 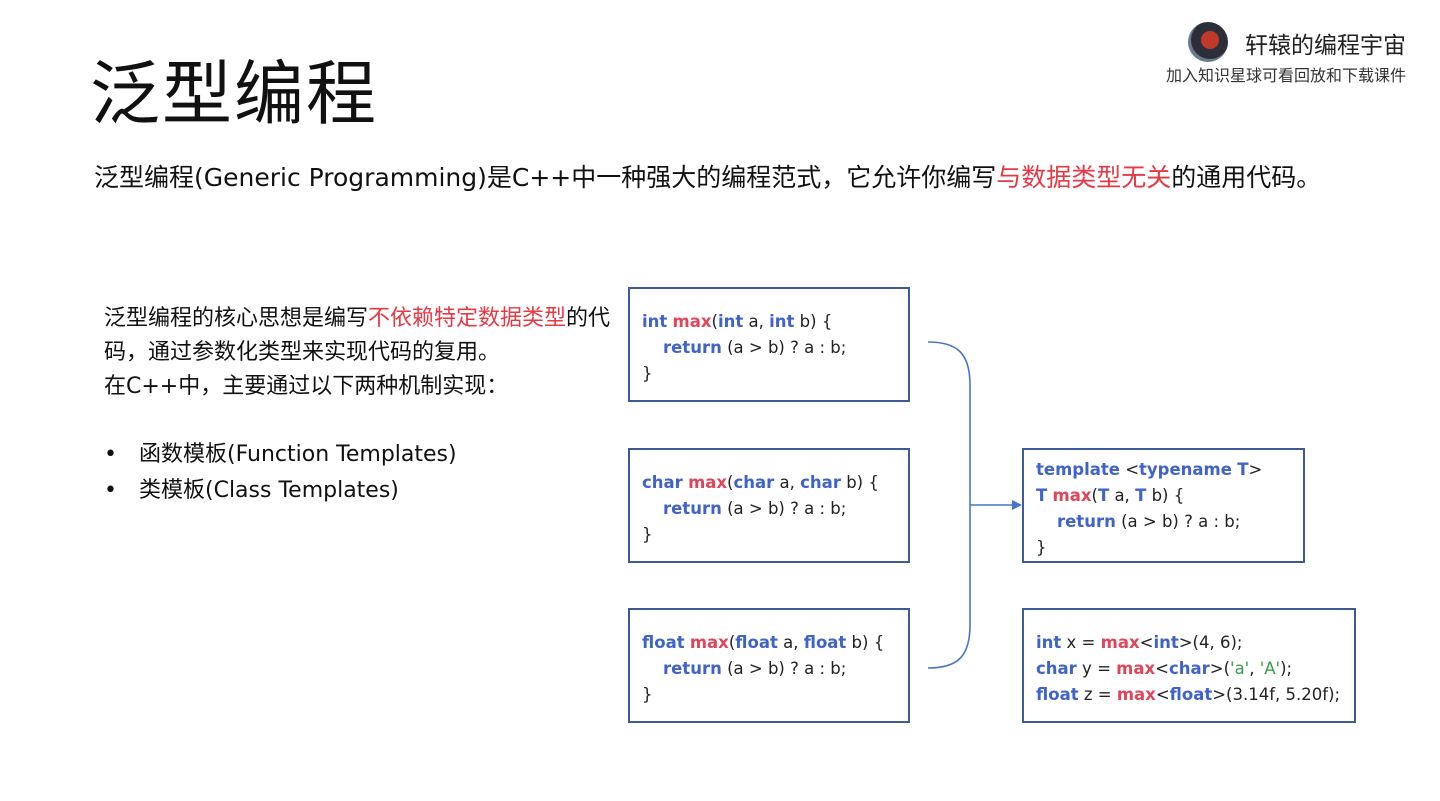 What do you see at coordinates (1220, 668) in the screenshot?
I see `code-punct: >(` at bounding box center [1220, 668].